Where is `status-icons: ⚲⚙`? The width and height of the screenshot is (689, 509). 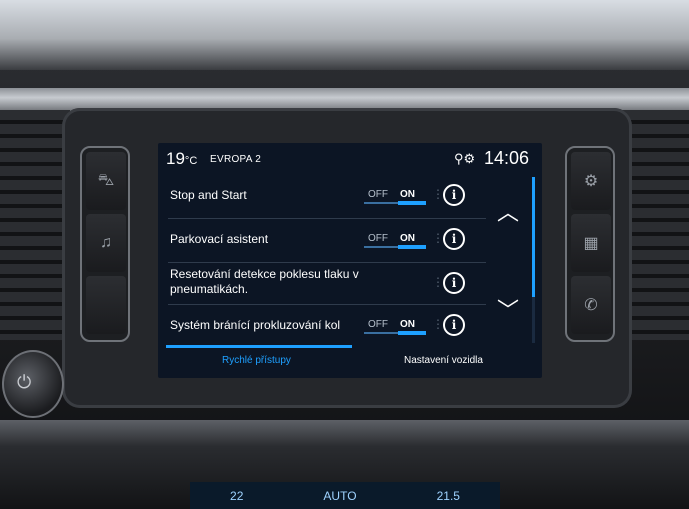 status-icons: ⚲⚙ is located at coordinates (464, 159).